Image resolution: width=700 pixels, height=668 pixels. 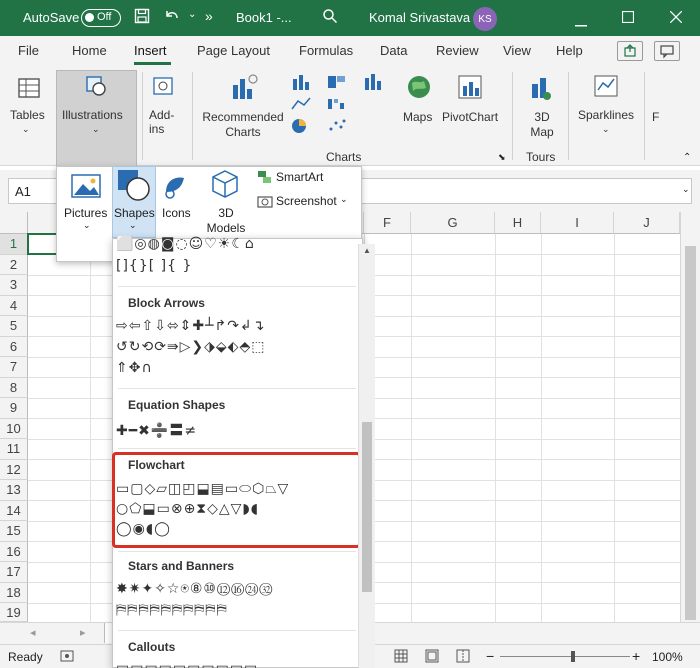 I want to click on column-header-i: I, so click(x=577, y=223).